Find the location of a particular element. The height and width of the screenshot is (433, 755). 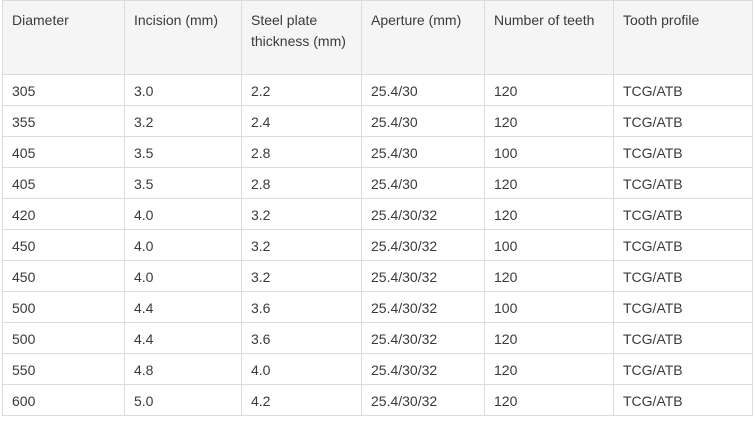

table-row: 355 3.2 2.4 25.4/30 120 TCG/ATB is located at coordinates (377, 121).